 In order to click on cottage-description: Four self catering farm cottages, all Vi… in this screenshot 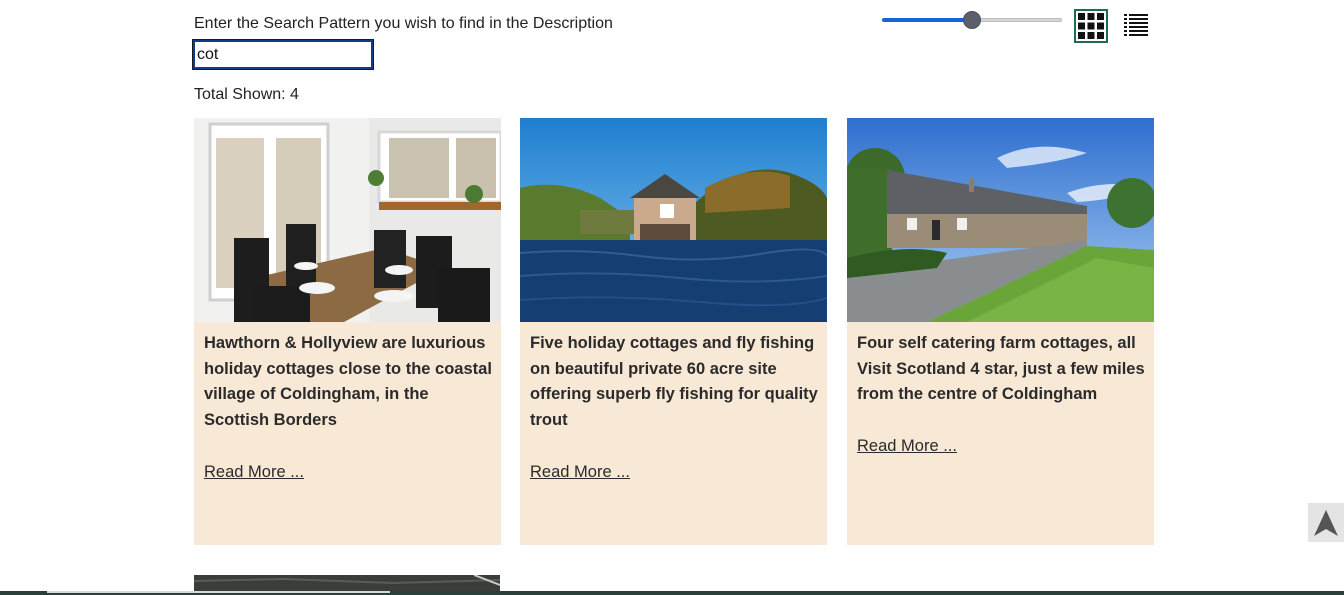, I will do `click(1001, 368)`.